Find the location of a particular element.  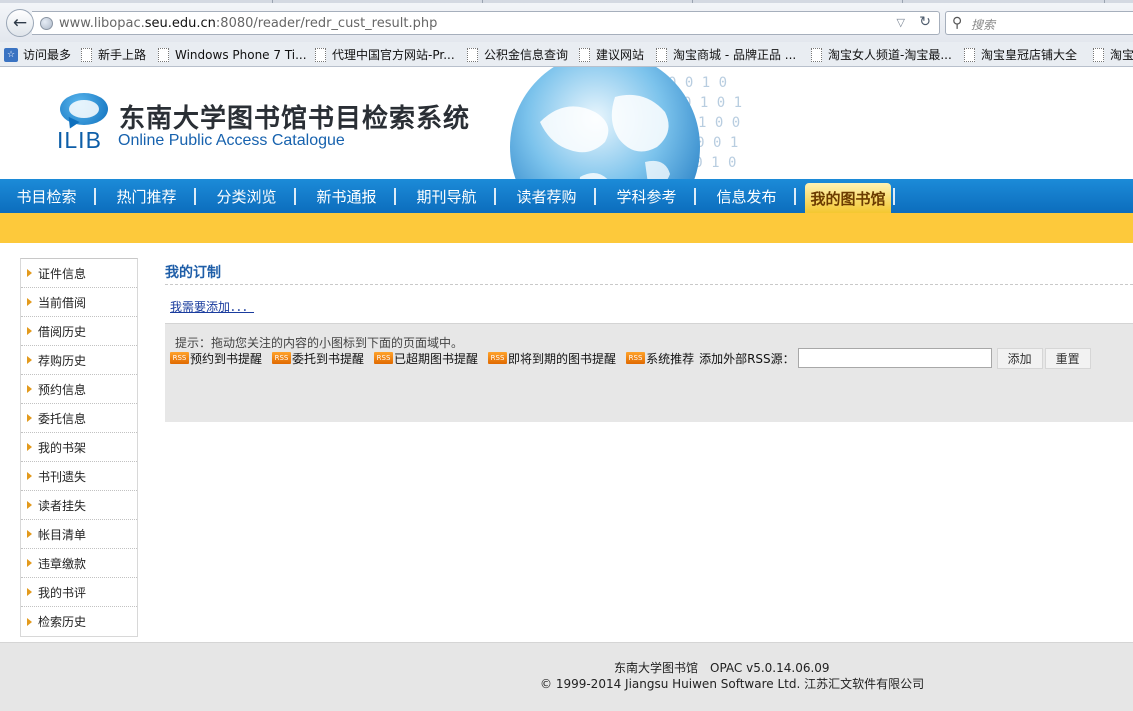

nav-item-catalog-search: 书目检索 is located at coordinates (46, 196).